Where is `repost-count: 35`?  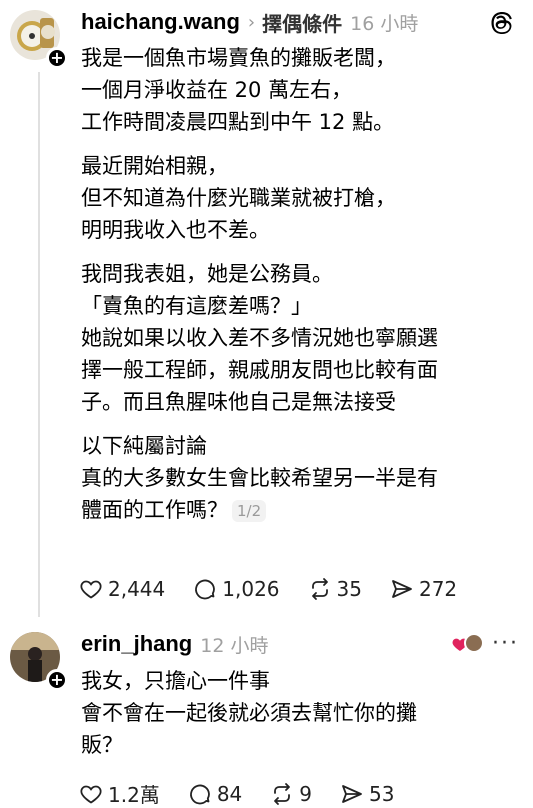 repost-count: 35 is located at coordinates (349, 589).